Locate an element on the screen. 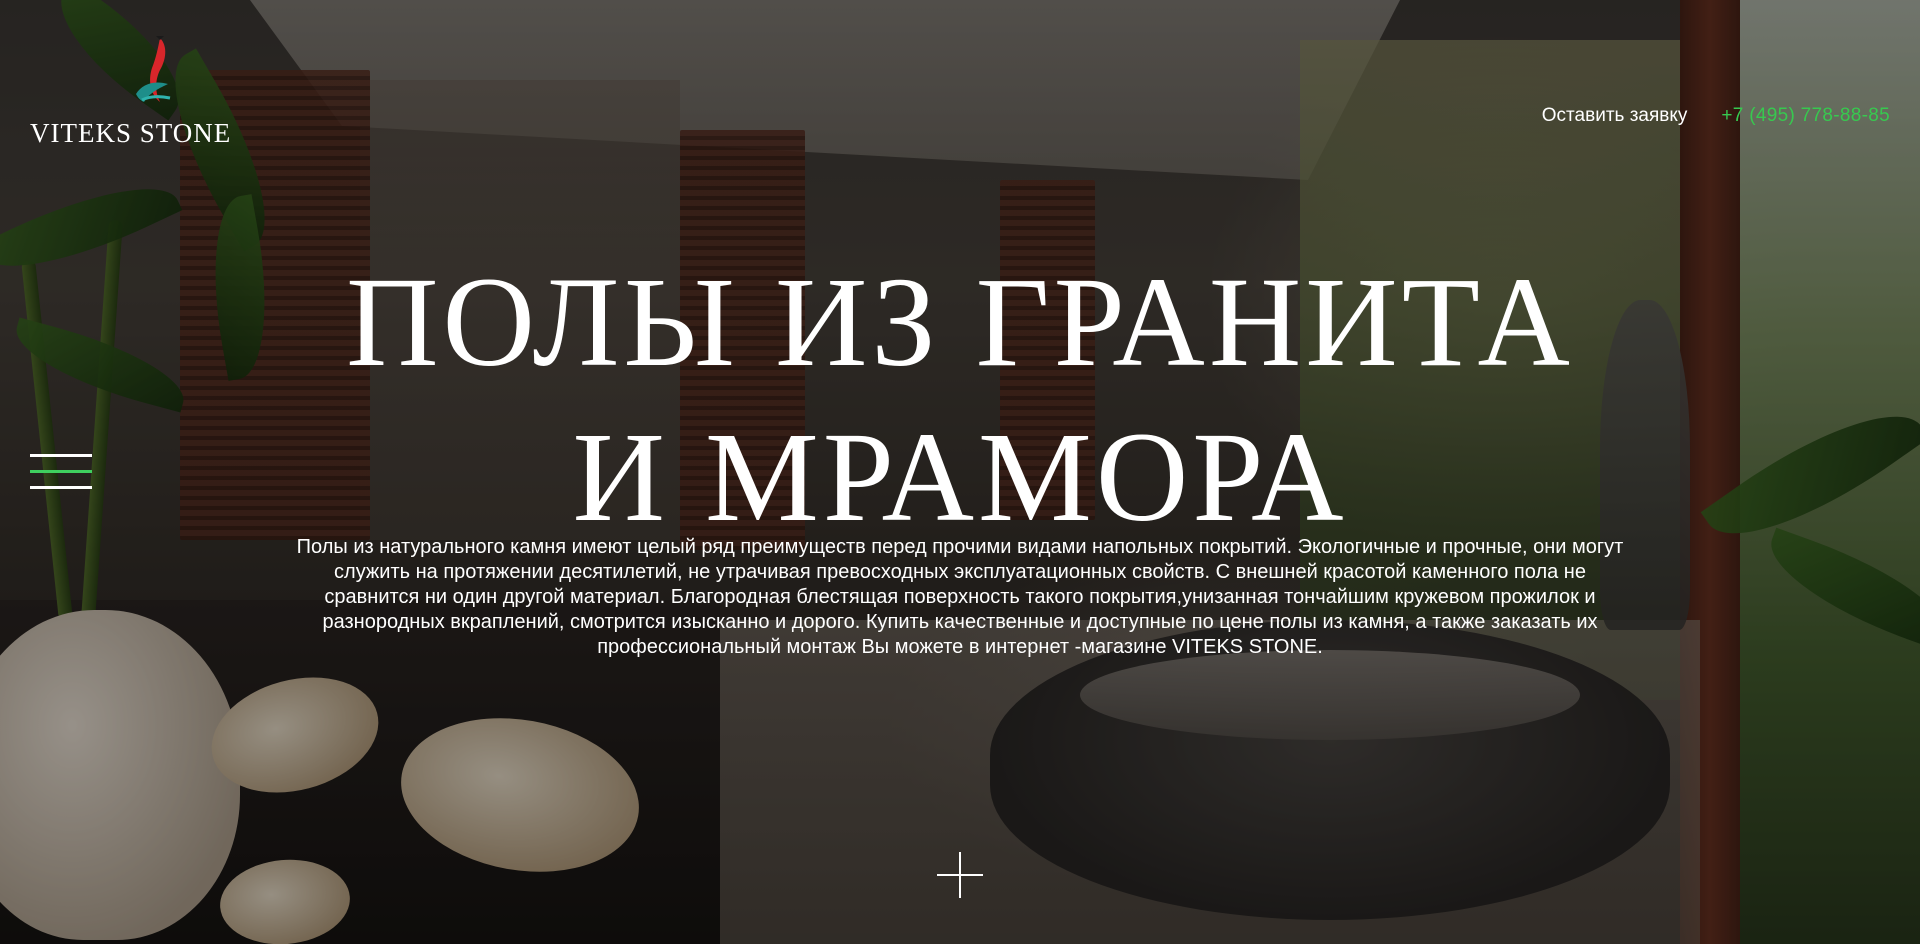 Image resolution: width=1920 pixels, height=944 pixels. header-links: Оставить заявку +7 (495) 778-88-85 is located at coordinates (1716, 116).